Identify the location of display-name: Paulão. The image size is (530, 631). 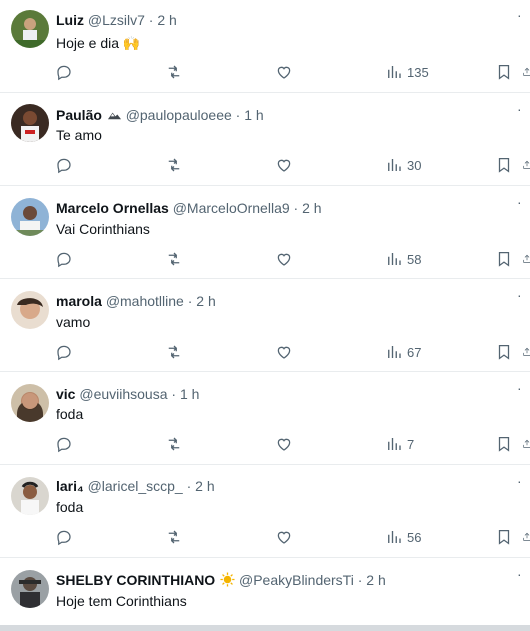
(79, 115).